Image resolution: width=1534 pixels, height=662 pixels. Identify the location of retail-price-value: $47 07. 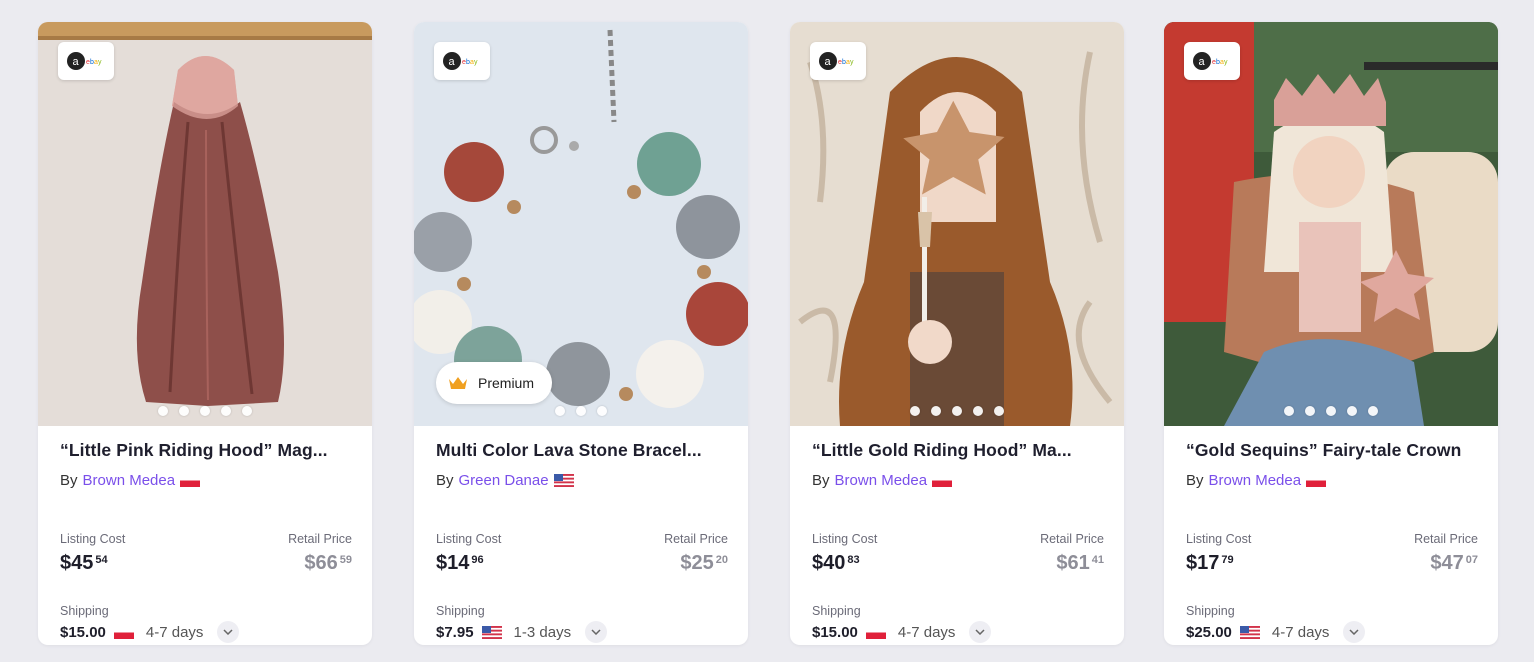
(1454, 563).